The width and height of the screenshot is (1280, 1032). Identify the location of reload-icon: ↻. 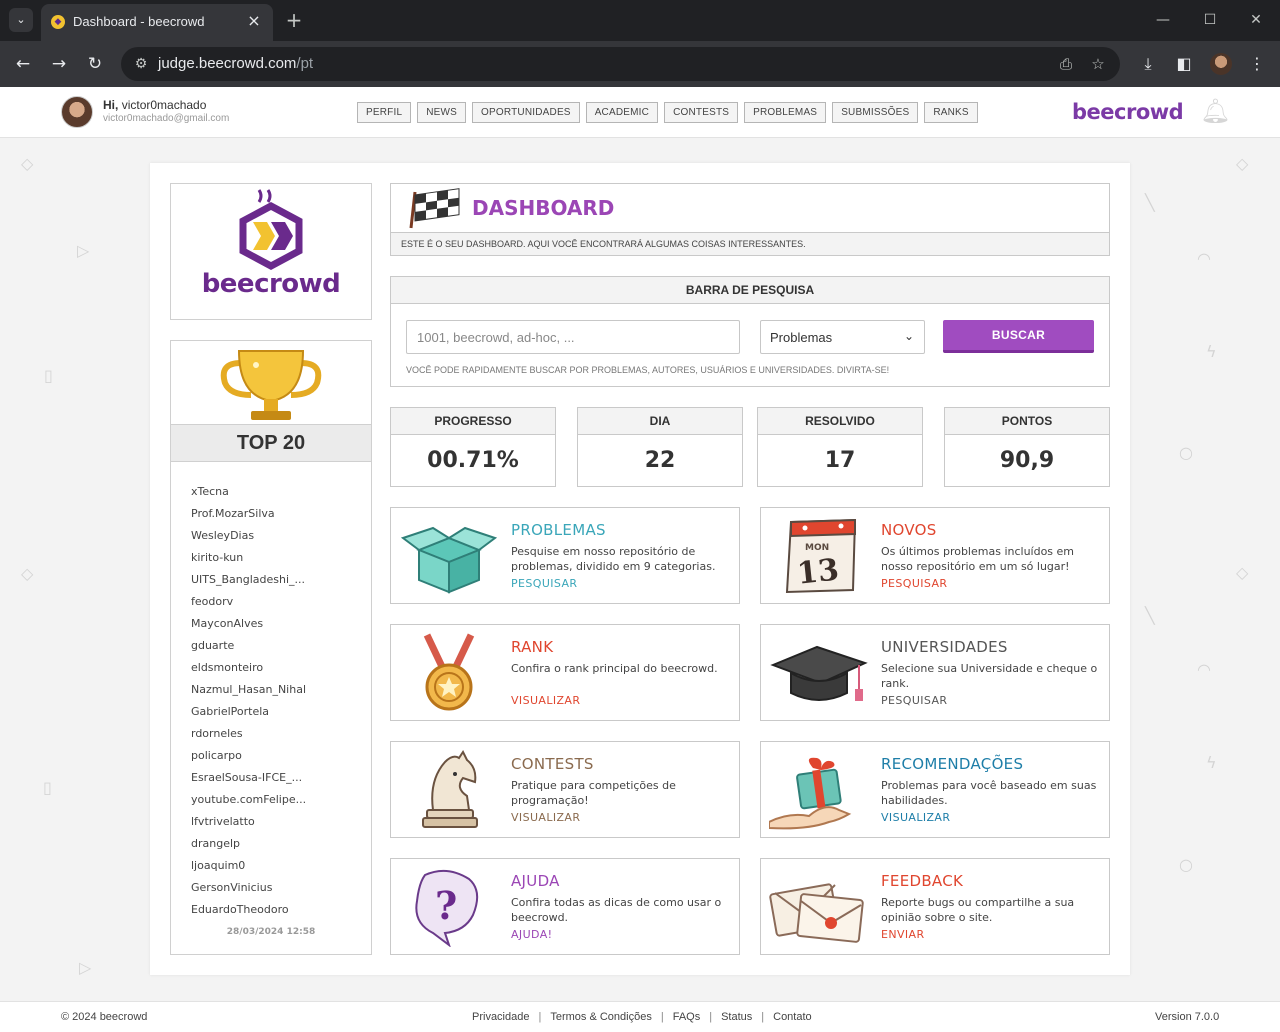
(95, 64).